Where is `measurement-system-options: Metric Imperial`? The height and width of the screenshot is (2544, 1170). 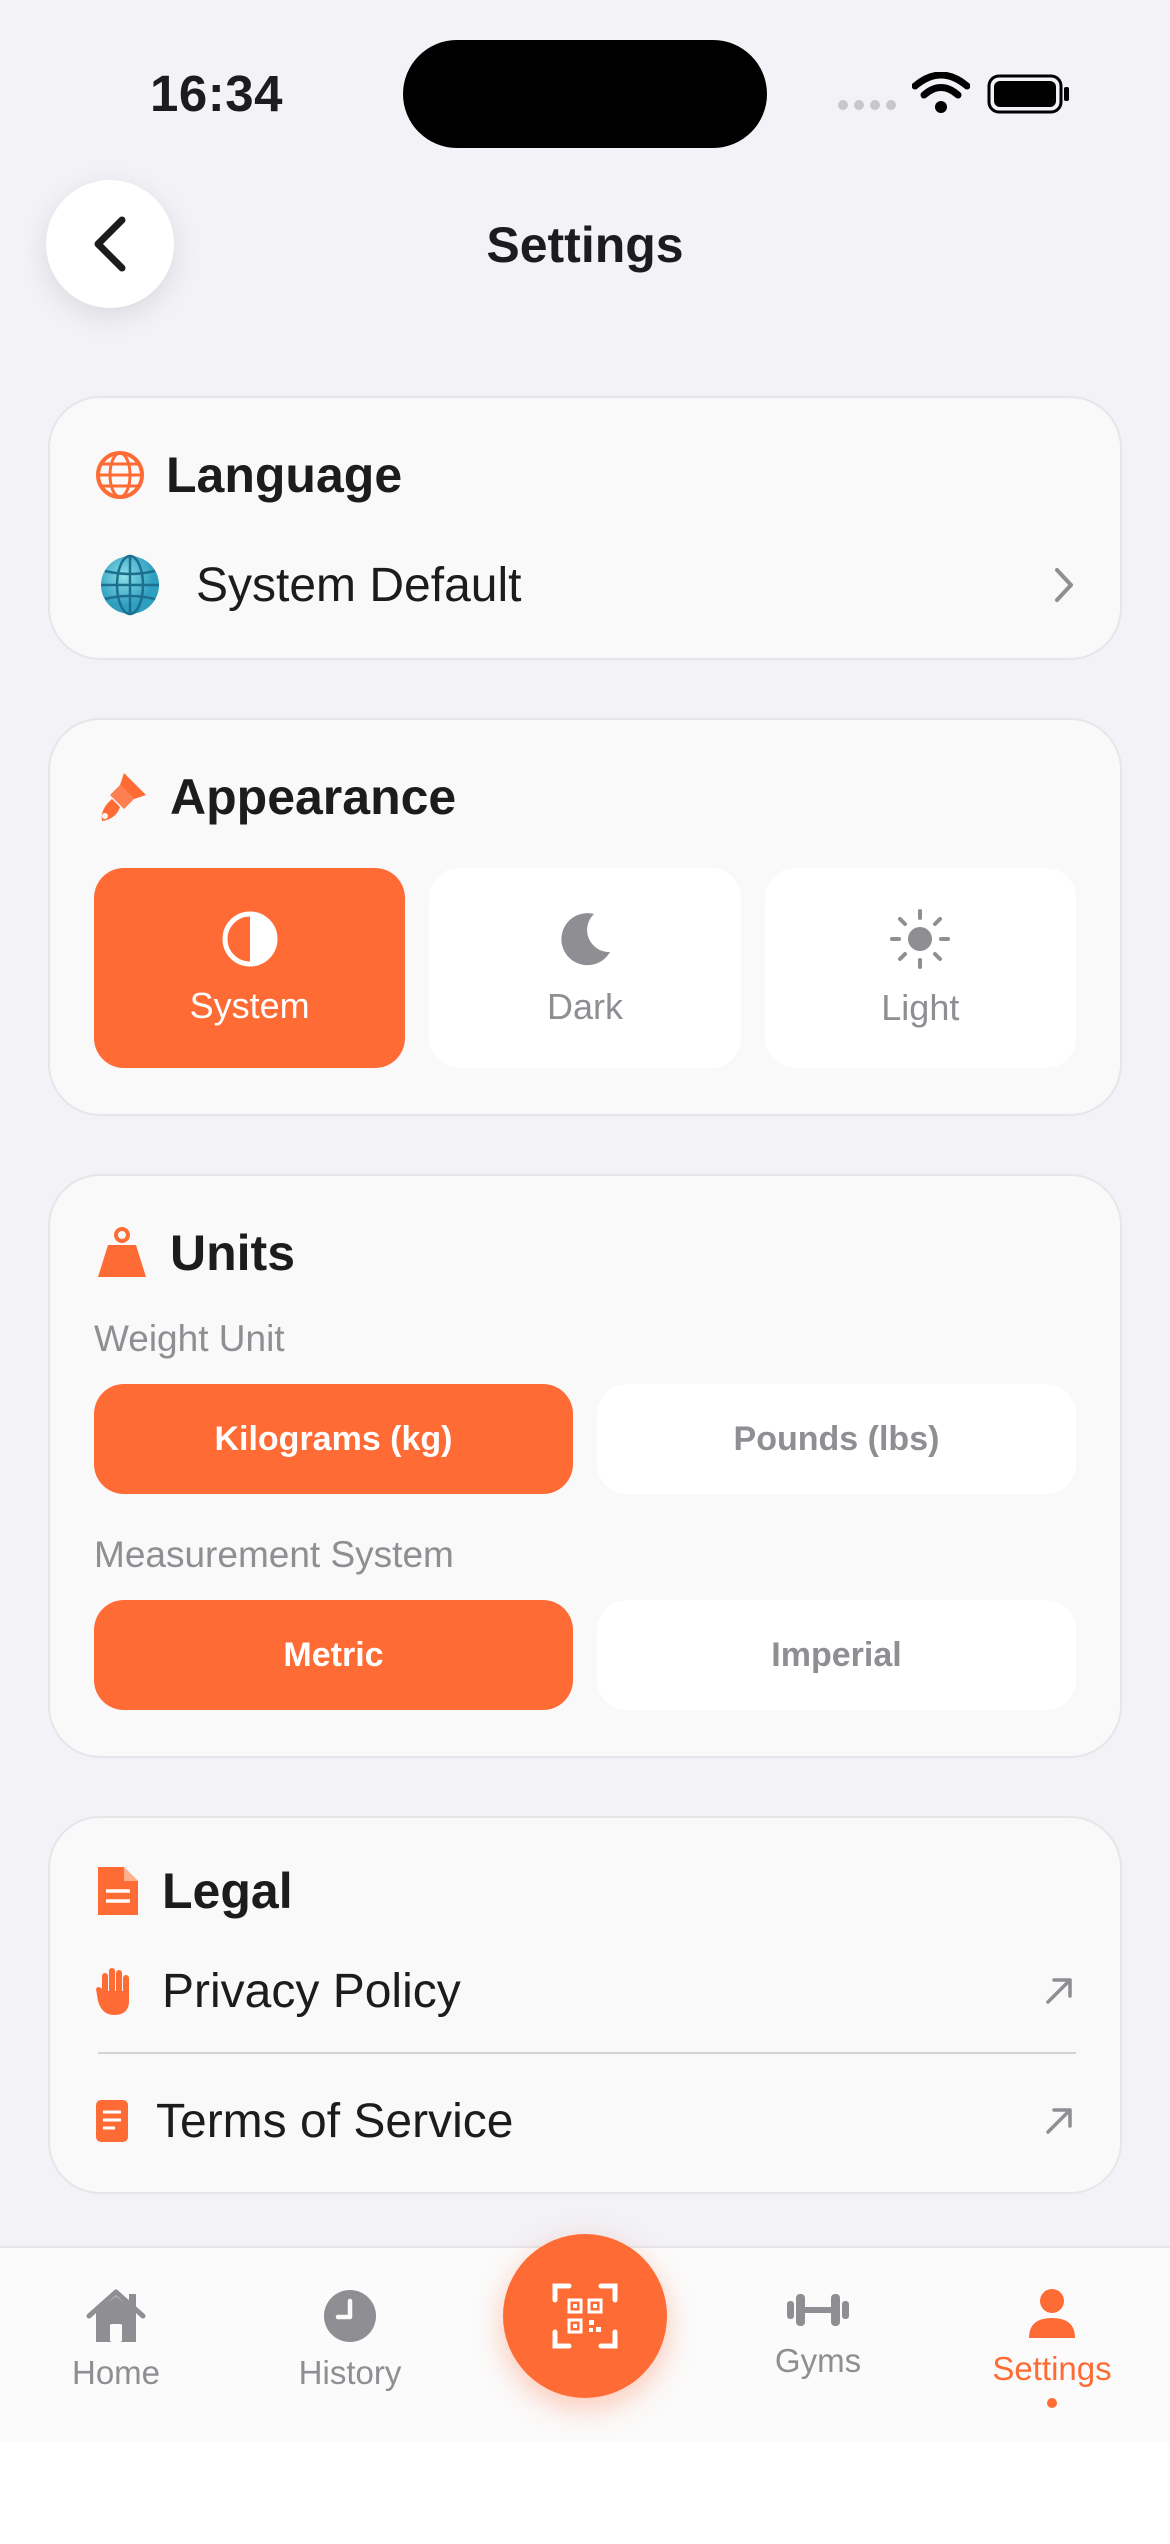 measurement-system-options: Metric Imperial is located at coordinates (585, 1655).